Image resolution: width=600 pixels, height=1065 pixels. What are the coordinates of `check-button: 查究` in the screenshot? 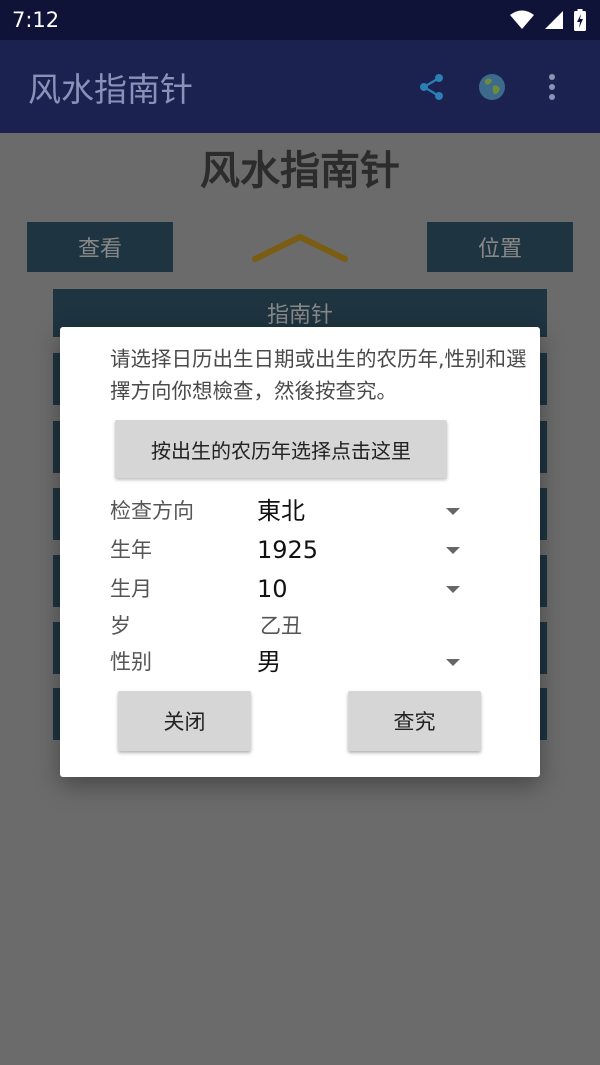 It's located at (414, 721).